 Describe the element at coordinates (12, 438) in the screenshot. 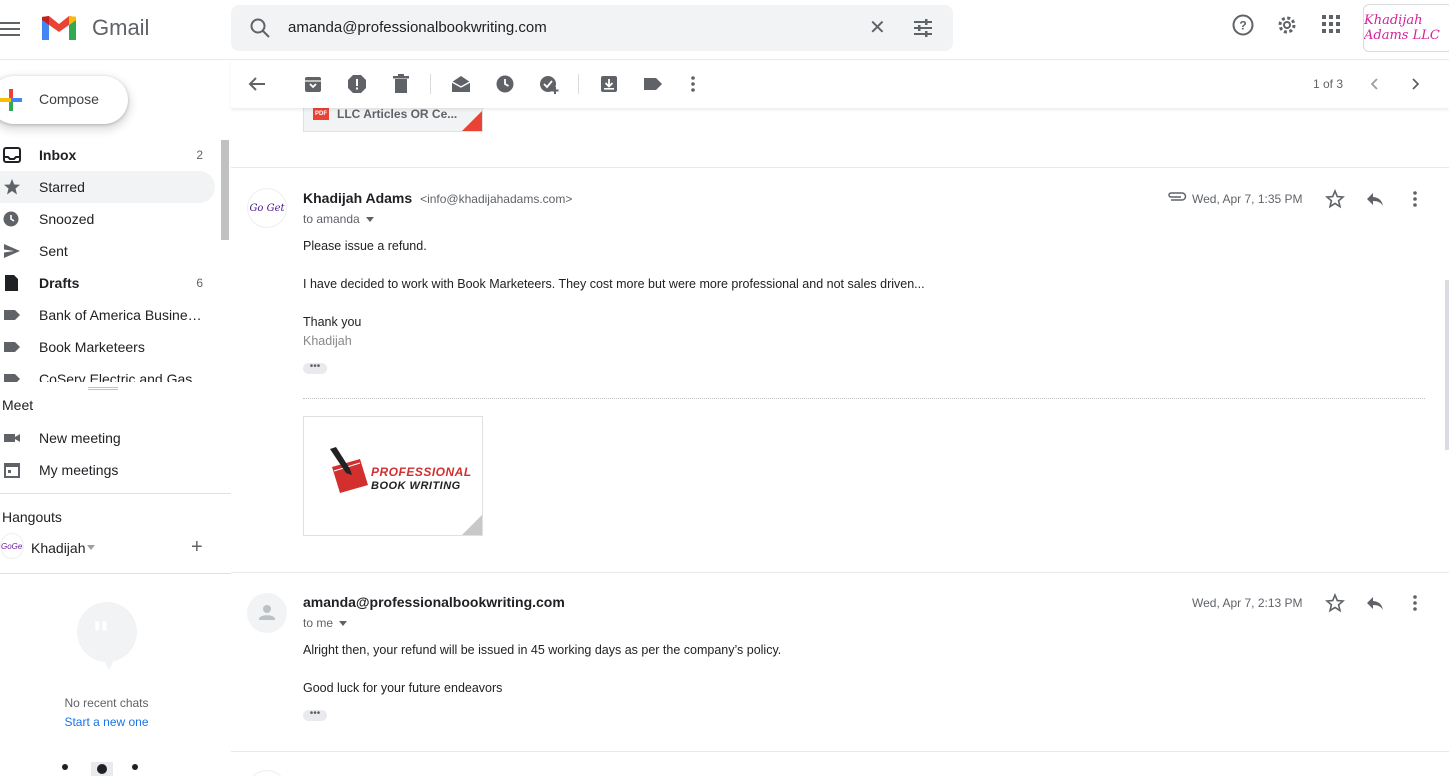

I see `video-camera-icon` at that location.